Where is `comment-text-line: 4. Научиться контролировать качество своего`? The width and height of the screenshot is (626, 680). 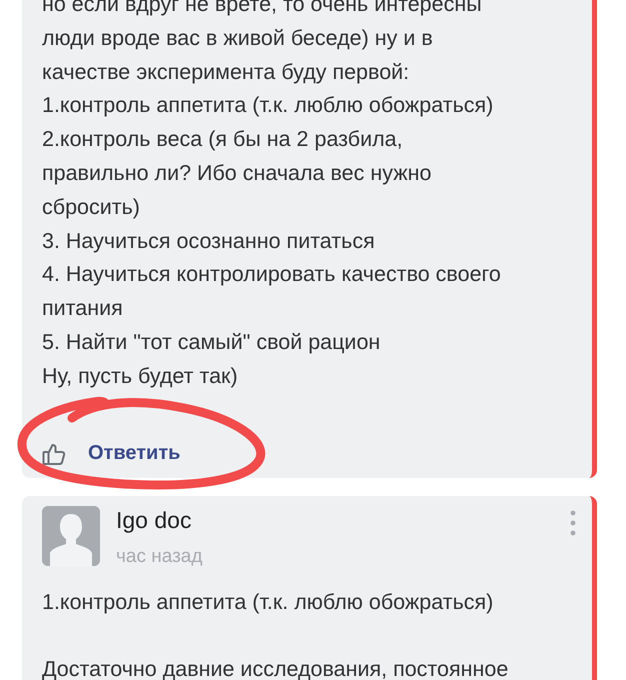
comment-text-line: 4. Научиться контролировать качество своего is located at coordinates (271, 274).